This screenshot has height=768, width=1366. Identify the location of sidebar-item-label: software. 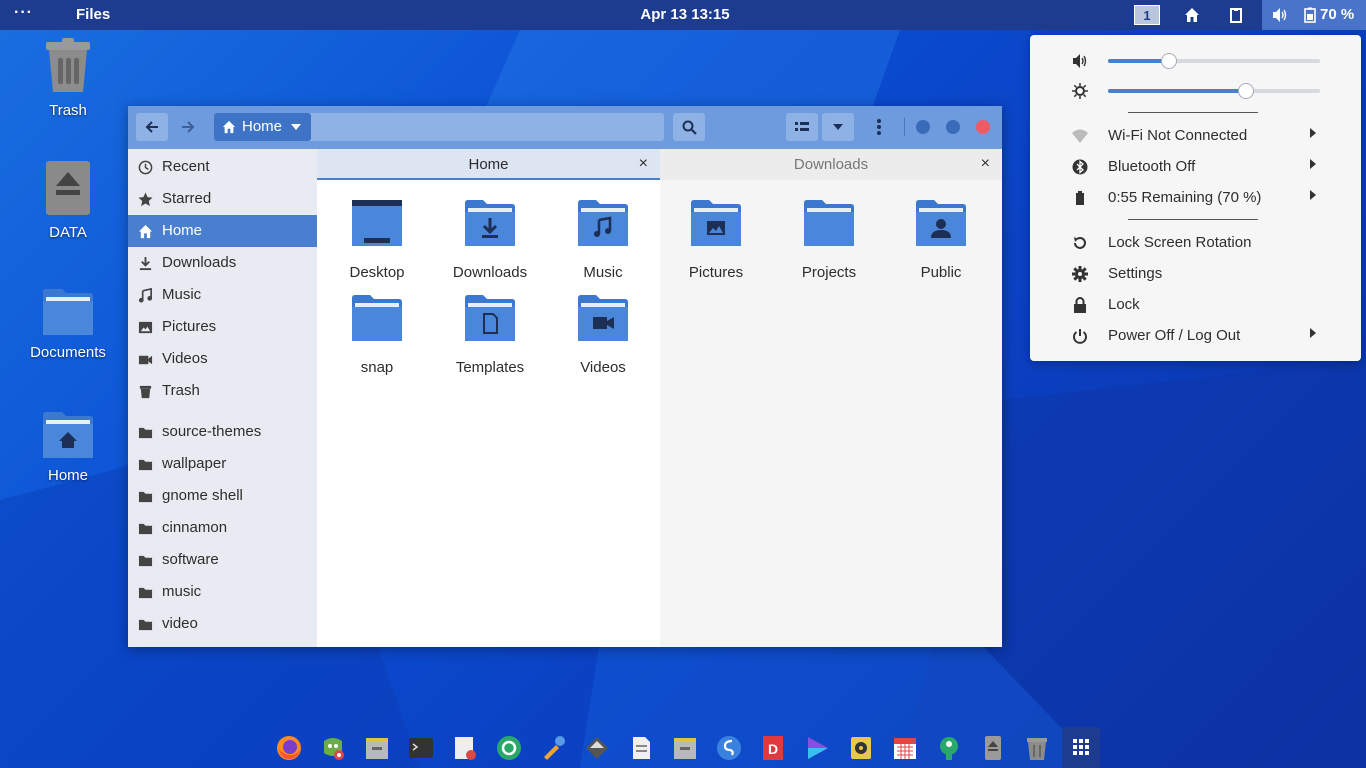
(190, 559).